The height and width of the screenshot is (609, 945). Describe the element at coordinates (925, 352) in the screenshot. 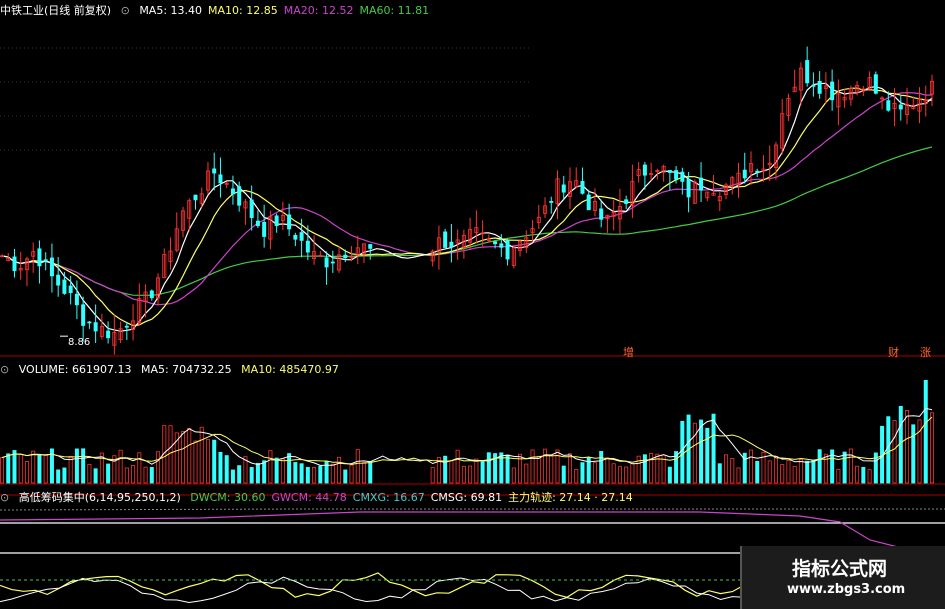

I see `marker-zhang: 涨` at that location.